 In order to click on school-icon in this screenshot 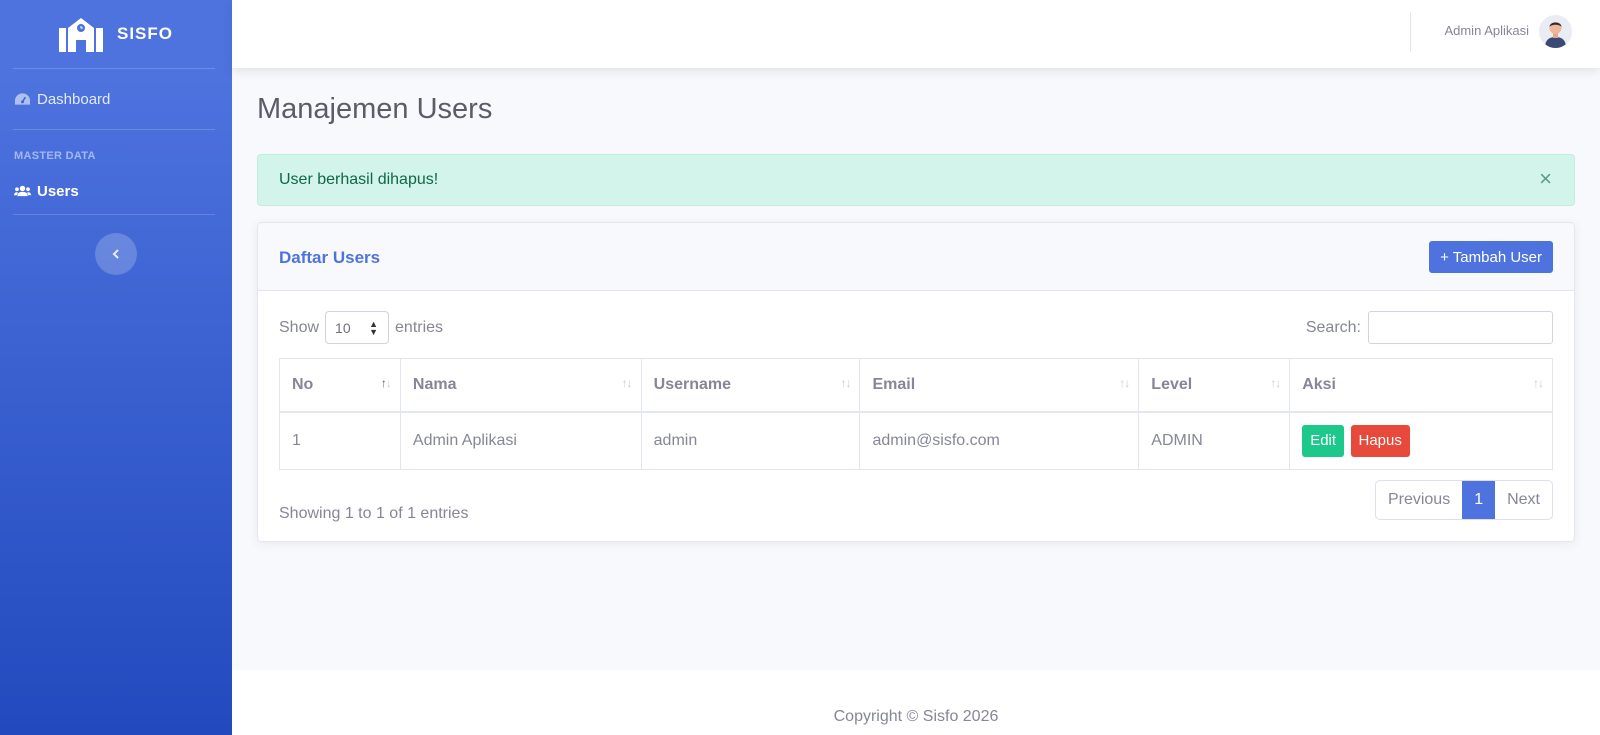, I will do `click(80, 35)`.